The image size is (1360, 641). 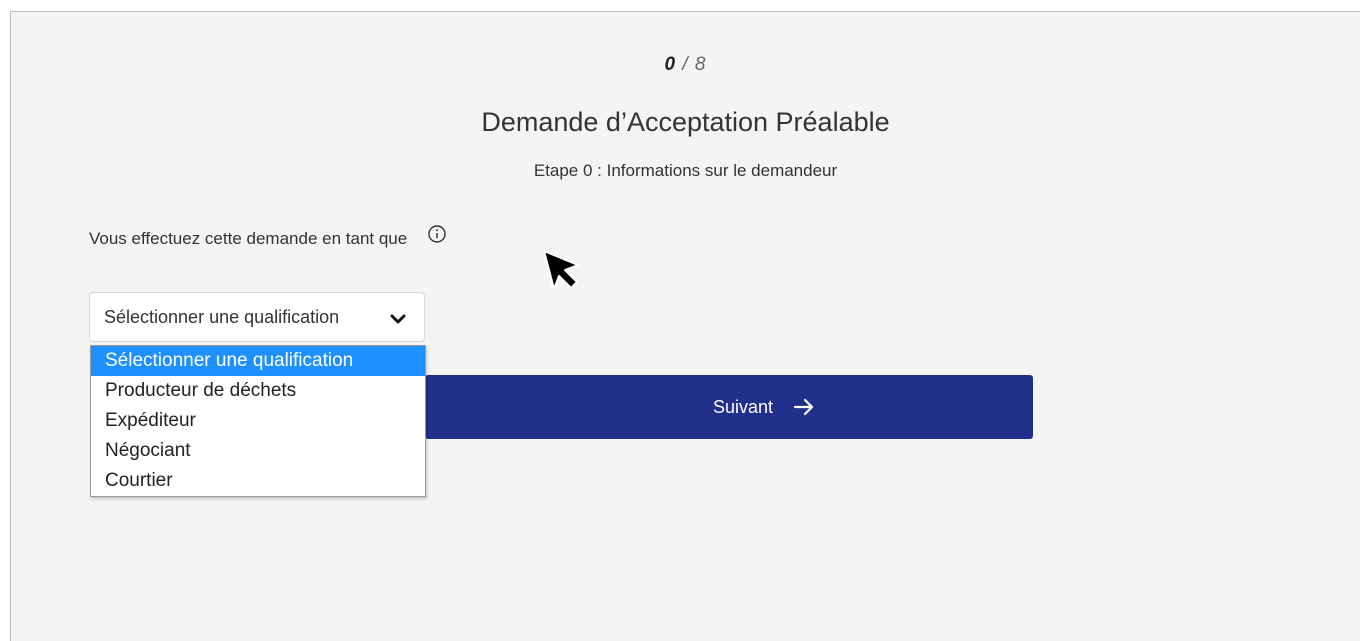 I want to click on page-title: Demande d’Acceptation Préalable, so click(x=685, y=122).